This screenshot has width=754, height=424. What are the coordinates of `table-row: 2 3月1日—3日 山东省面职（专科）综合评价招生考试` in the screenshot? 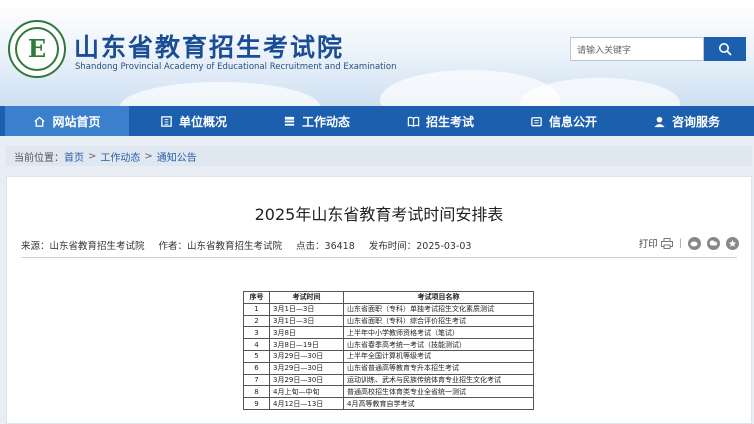 It's located at (388, 321).